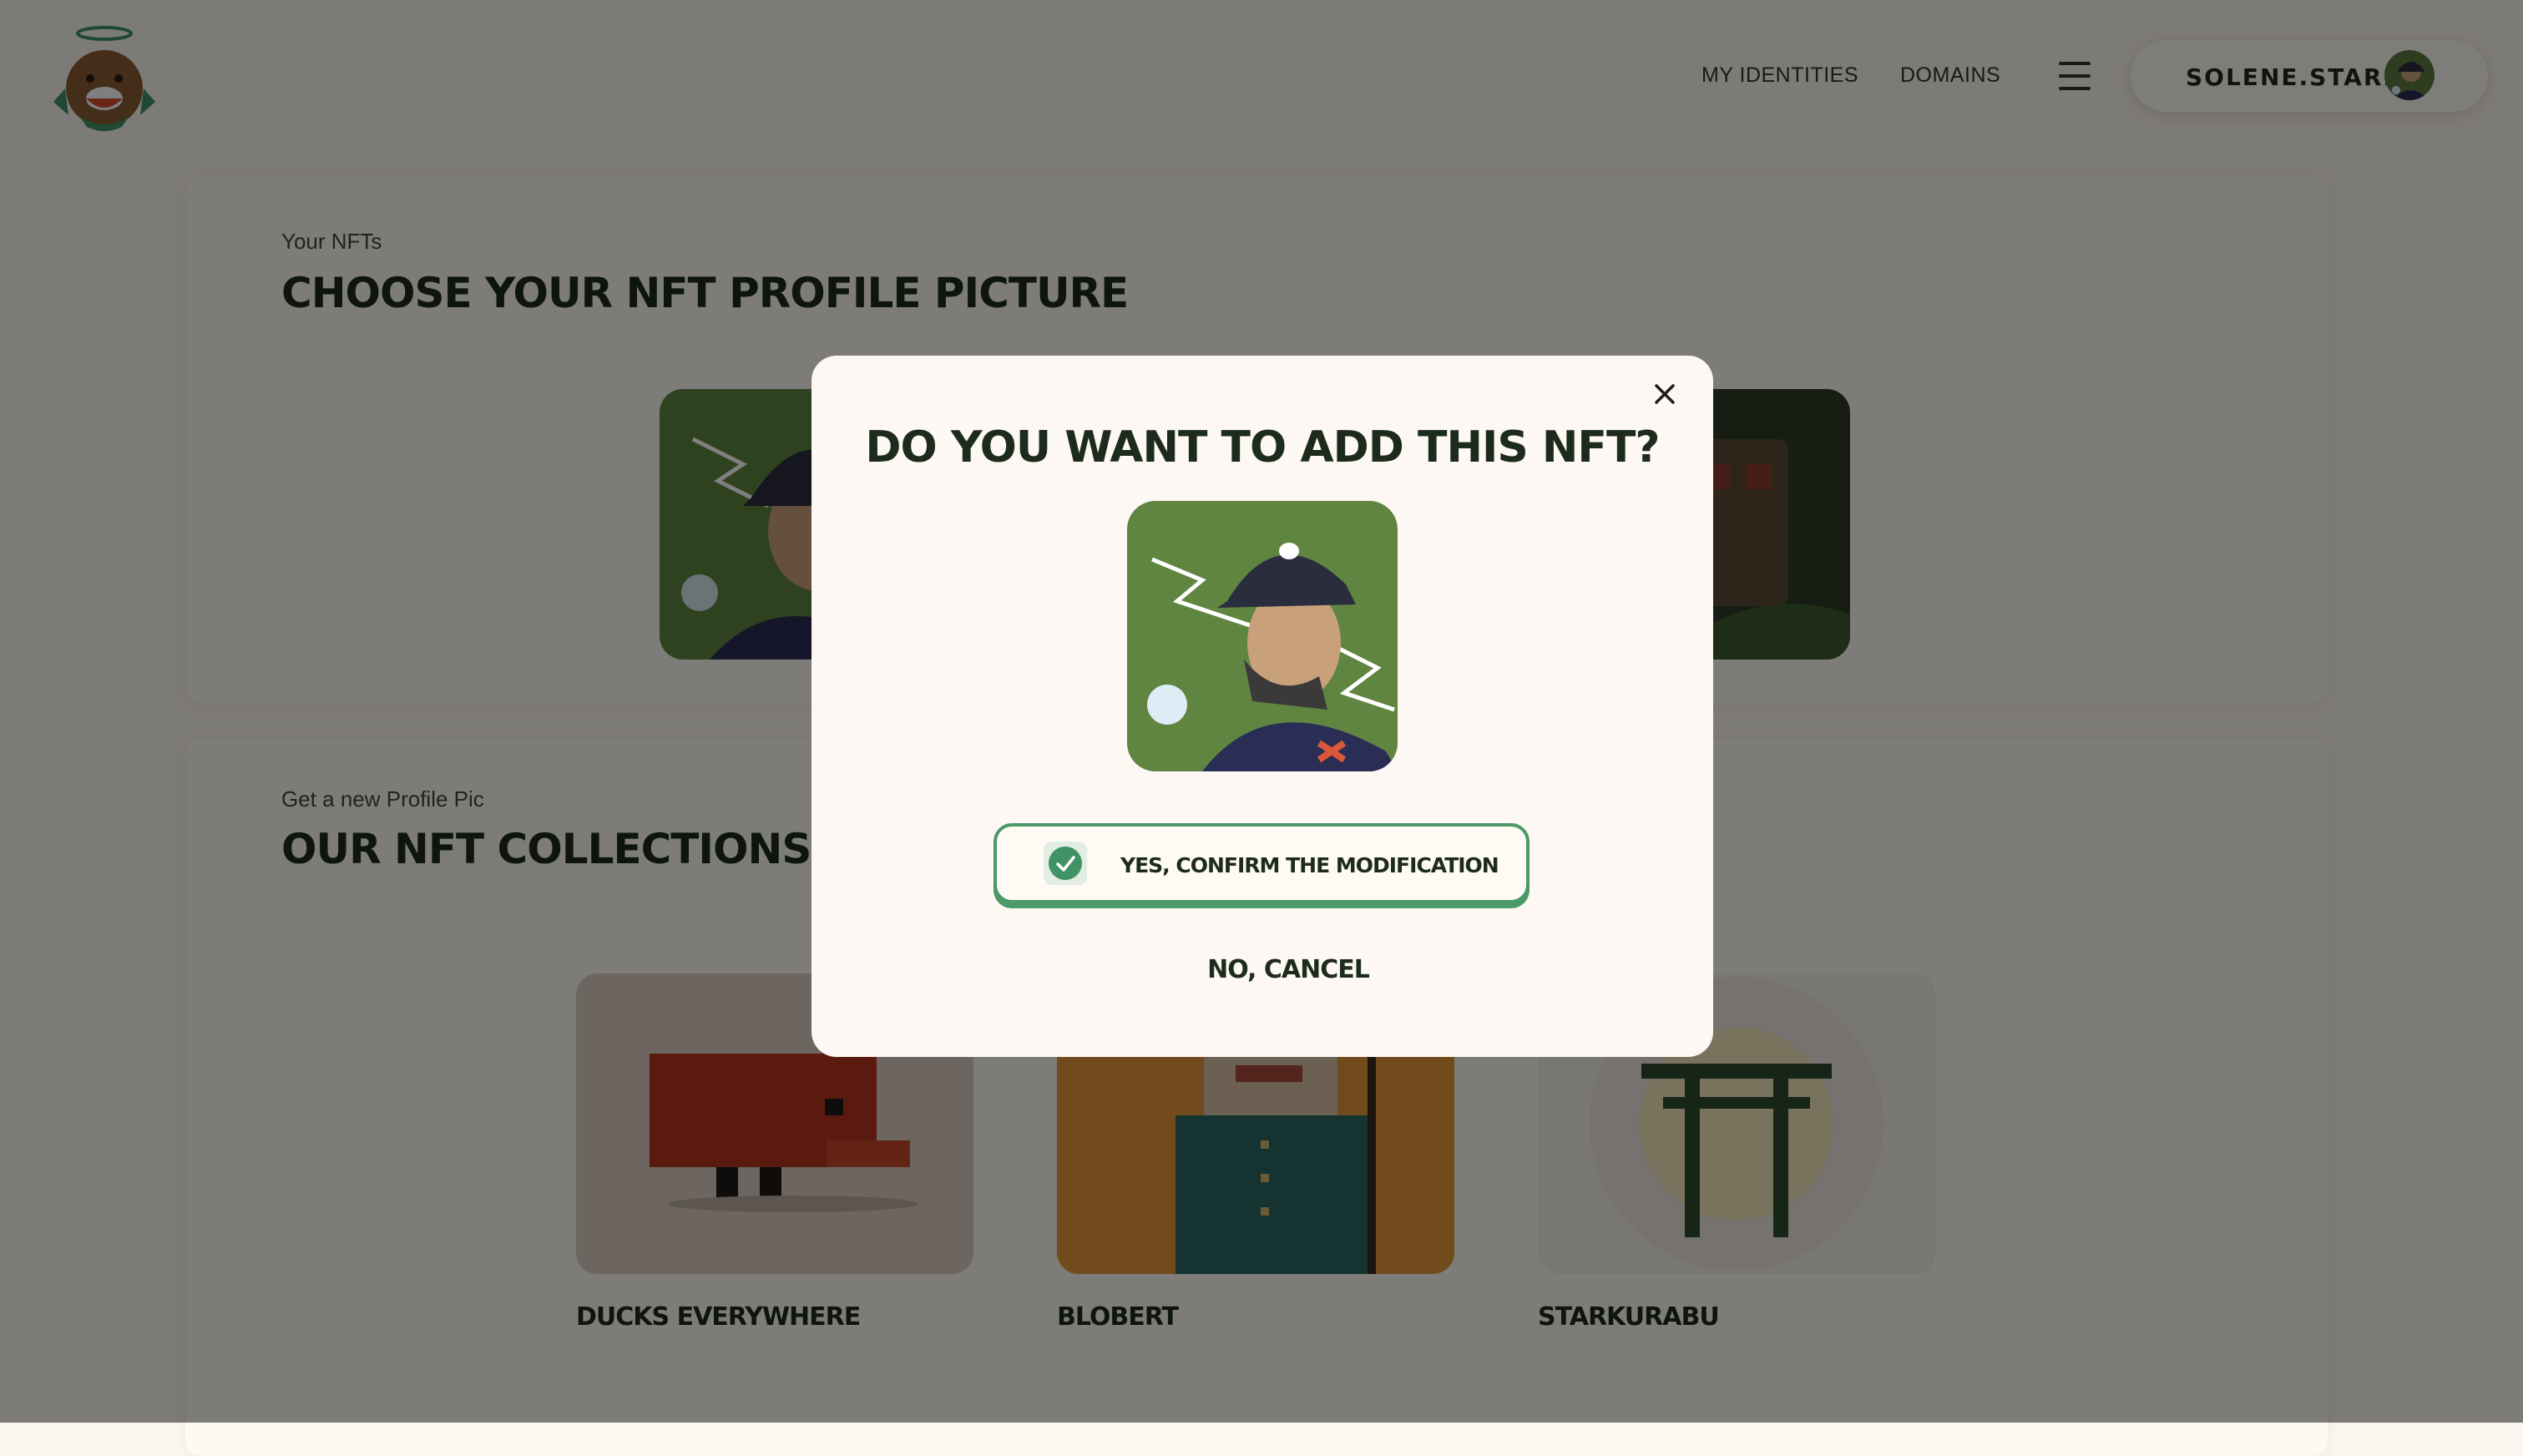 The image size is (2523, 1456). I want to click on selected-nft-image, so click(1262, 636).